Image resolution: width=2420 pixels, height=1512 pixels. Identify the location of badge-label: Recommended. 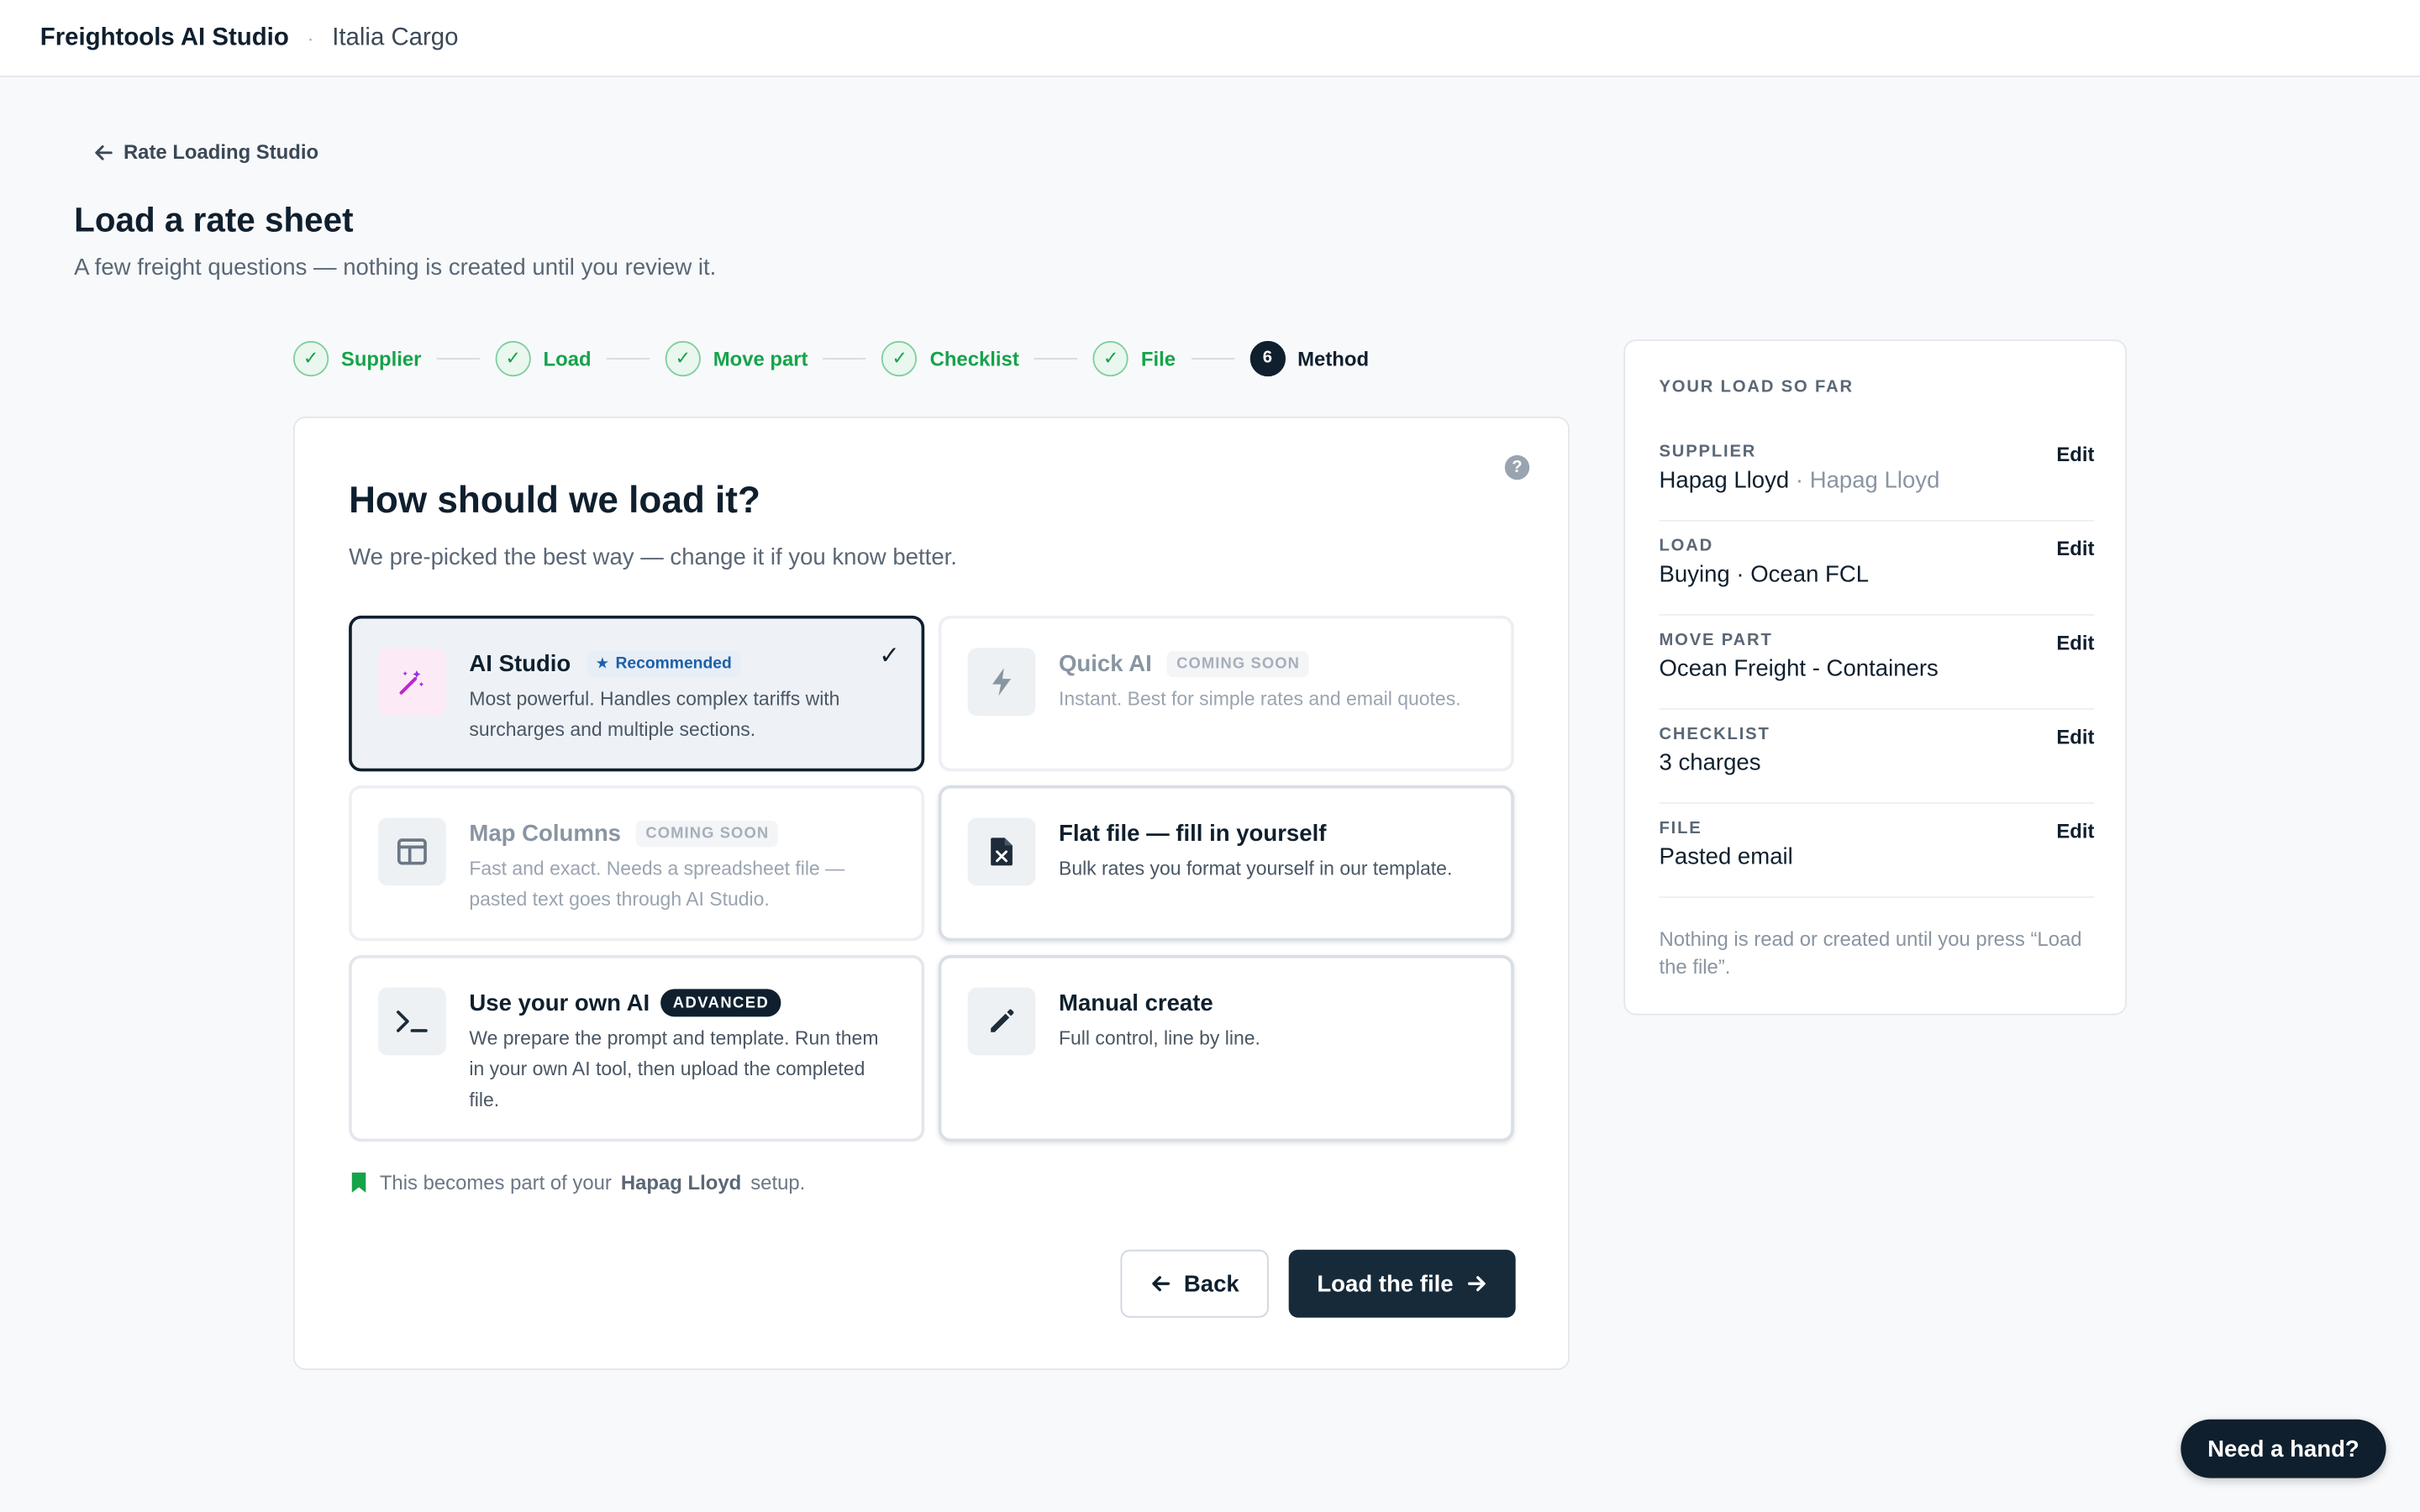
(673, 663).